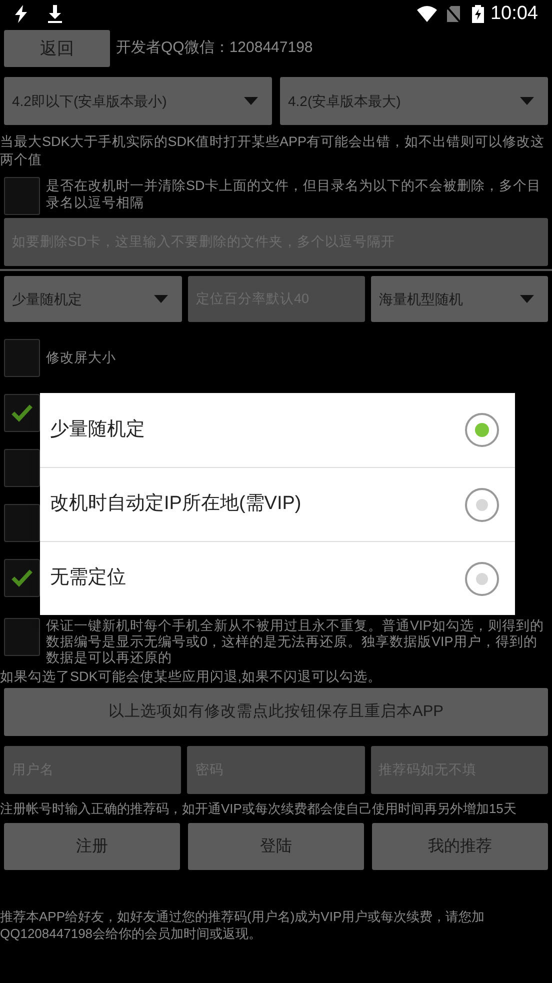  I want to click on dropdown: 少量随机定, so click(93, 299).